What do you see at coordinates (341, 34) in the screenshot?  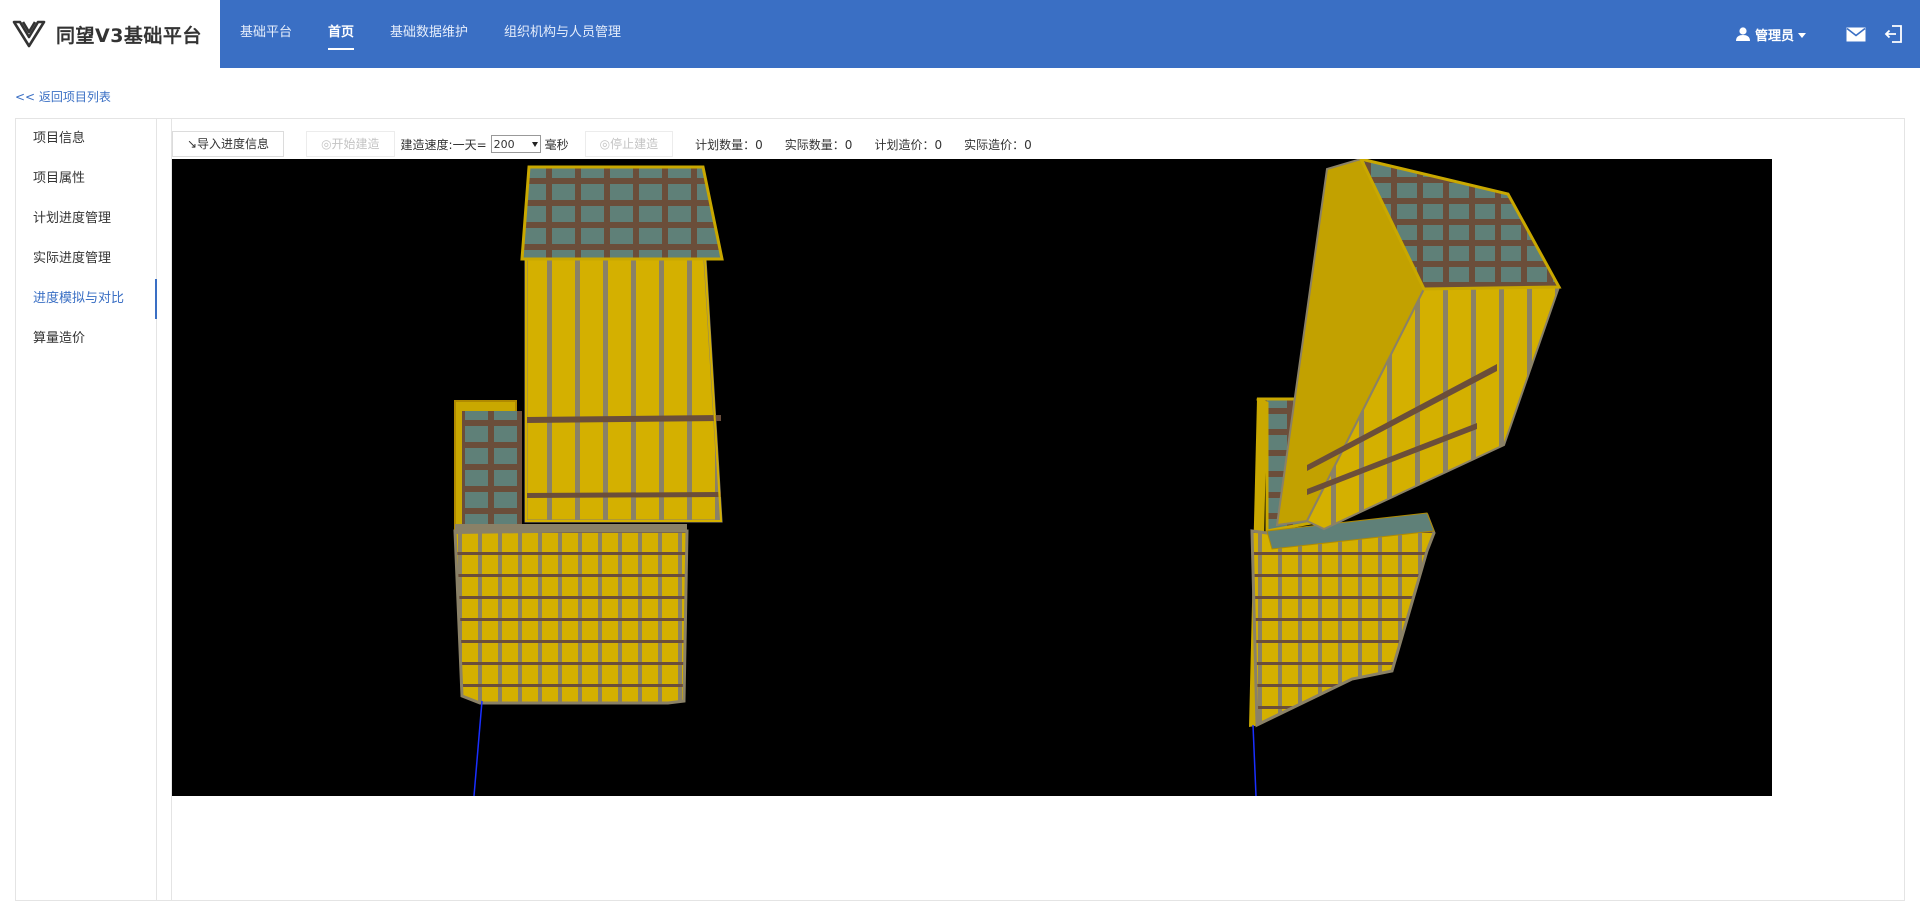 I see `nav-item-home: 首页` at bounding box center [341, 34].